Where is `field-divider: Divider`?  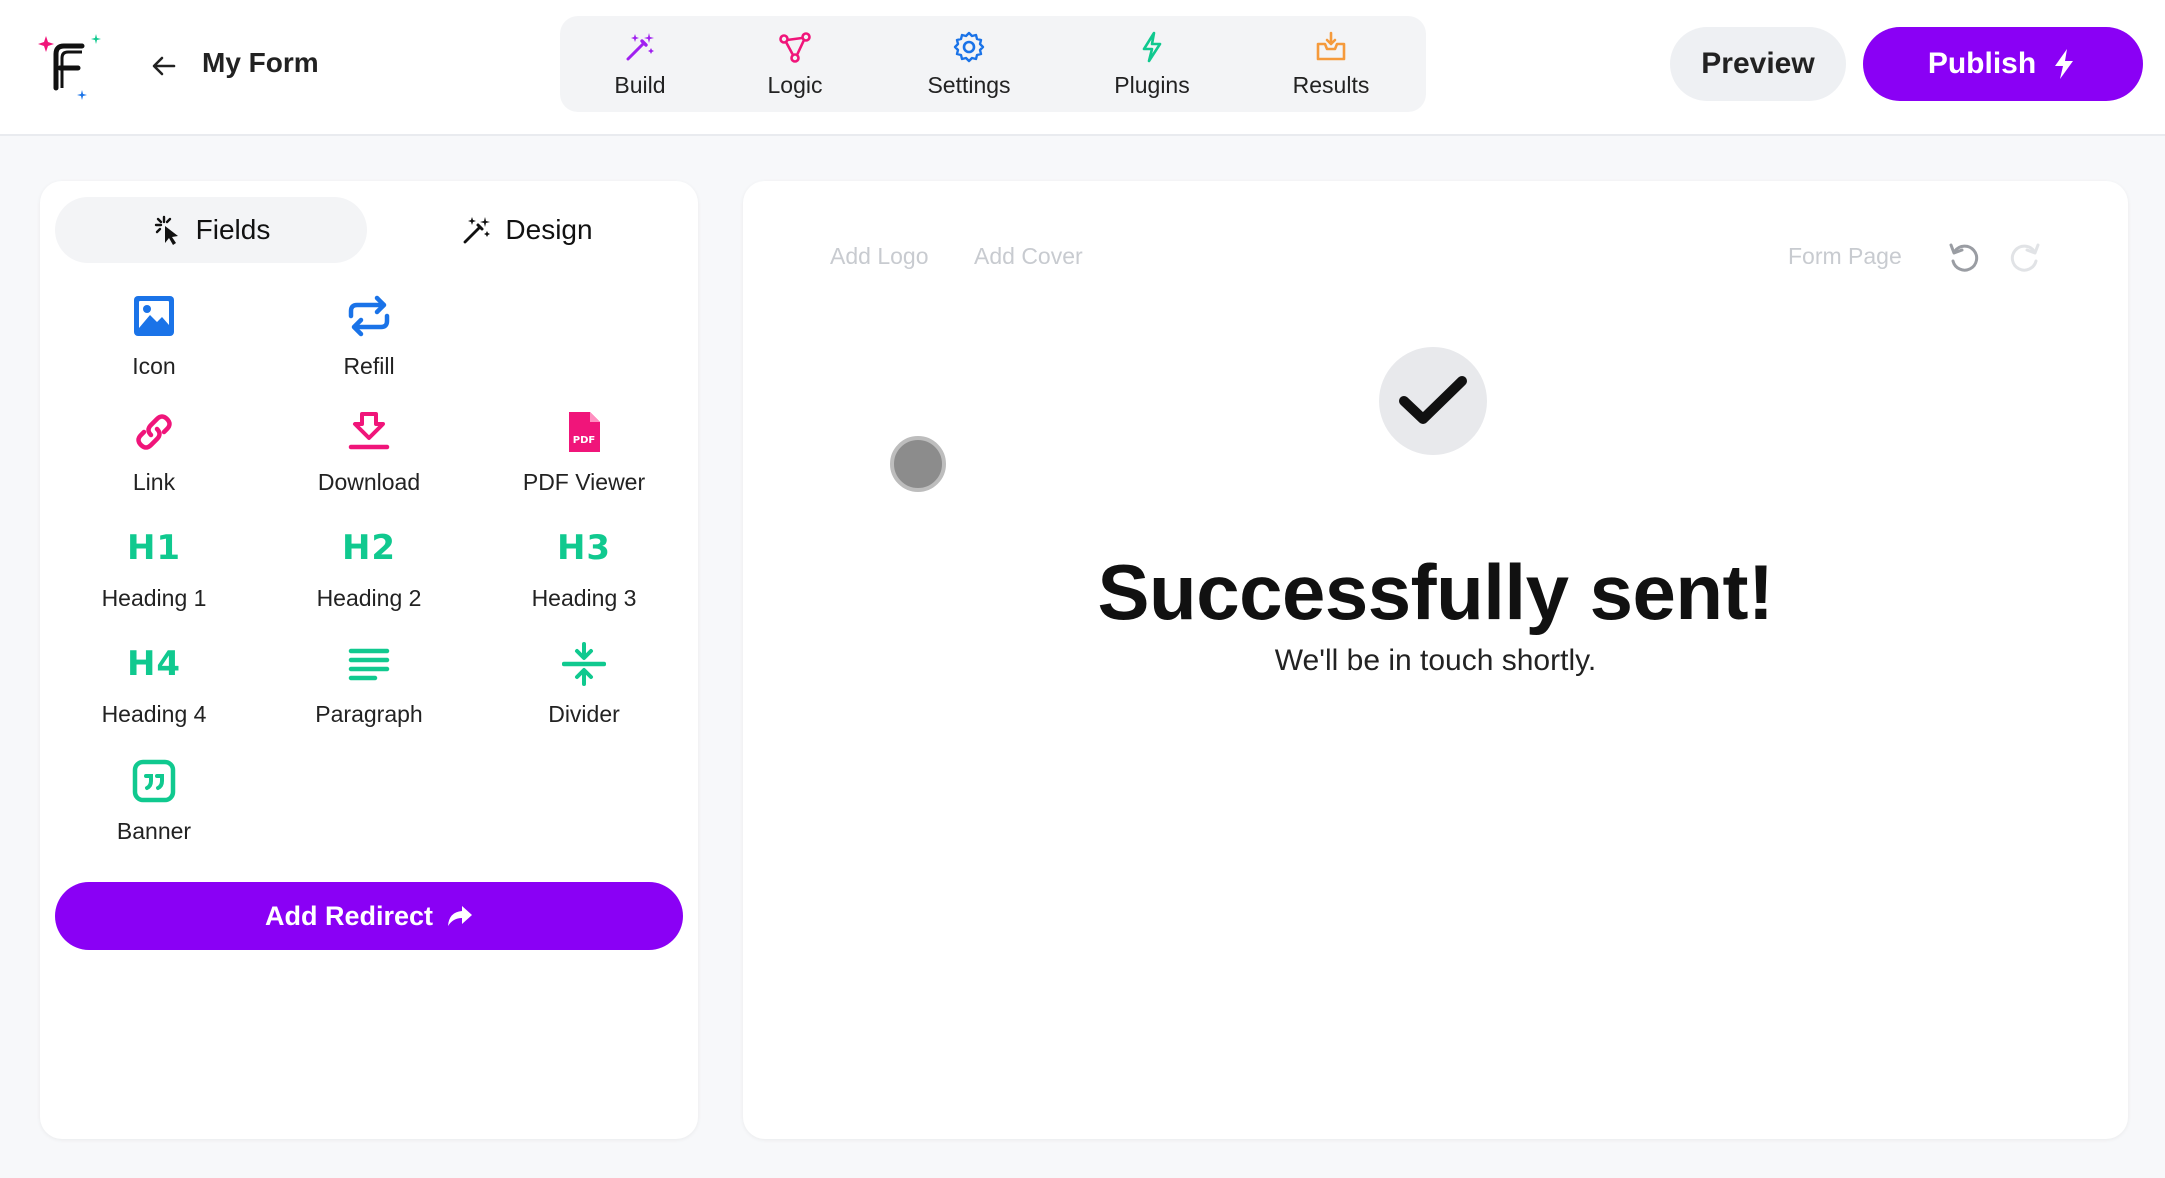
field-divider: Divider is located at coordinates (584, 689).